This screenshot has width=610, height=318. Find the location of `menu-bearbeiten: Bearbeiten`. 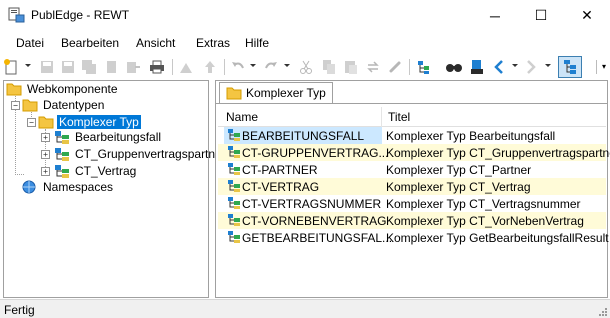

menu-bearbeiten: Bearbeiten is located at coordinates (90, 43).